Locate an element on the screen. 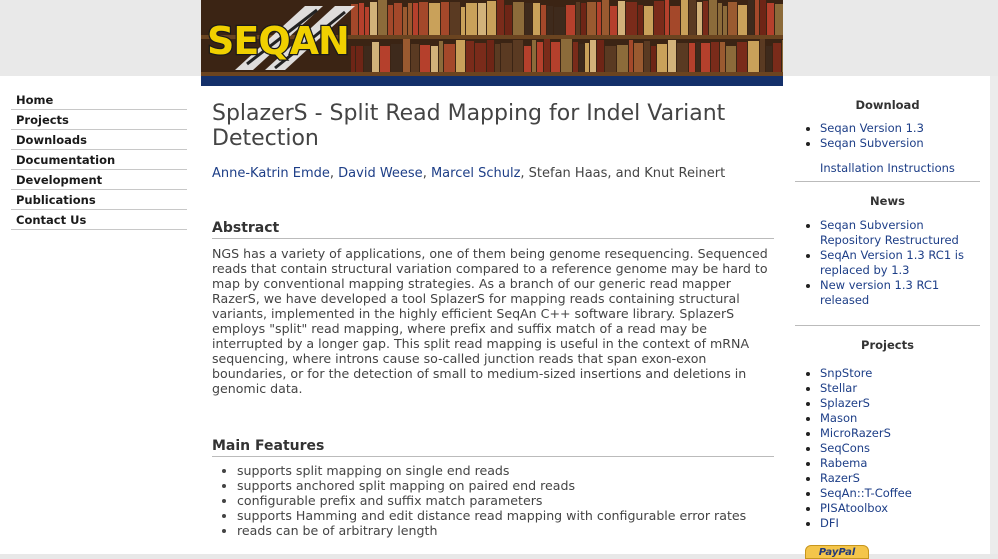 The height and width of the screenshot is (559, 998). download-link-item: Seqan Version 1.3 is located at coordinates (900, 128).